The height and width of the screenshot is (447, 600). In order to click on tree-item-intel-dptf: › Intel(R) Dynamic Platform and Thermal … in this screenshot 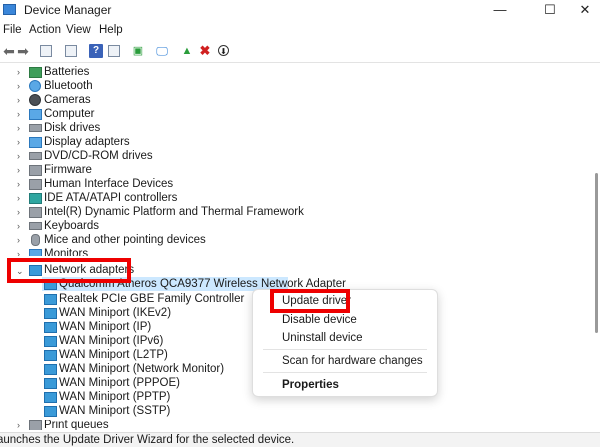, I will do `click(160, 212)`.